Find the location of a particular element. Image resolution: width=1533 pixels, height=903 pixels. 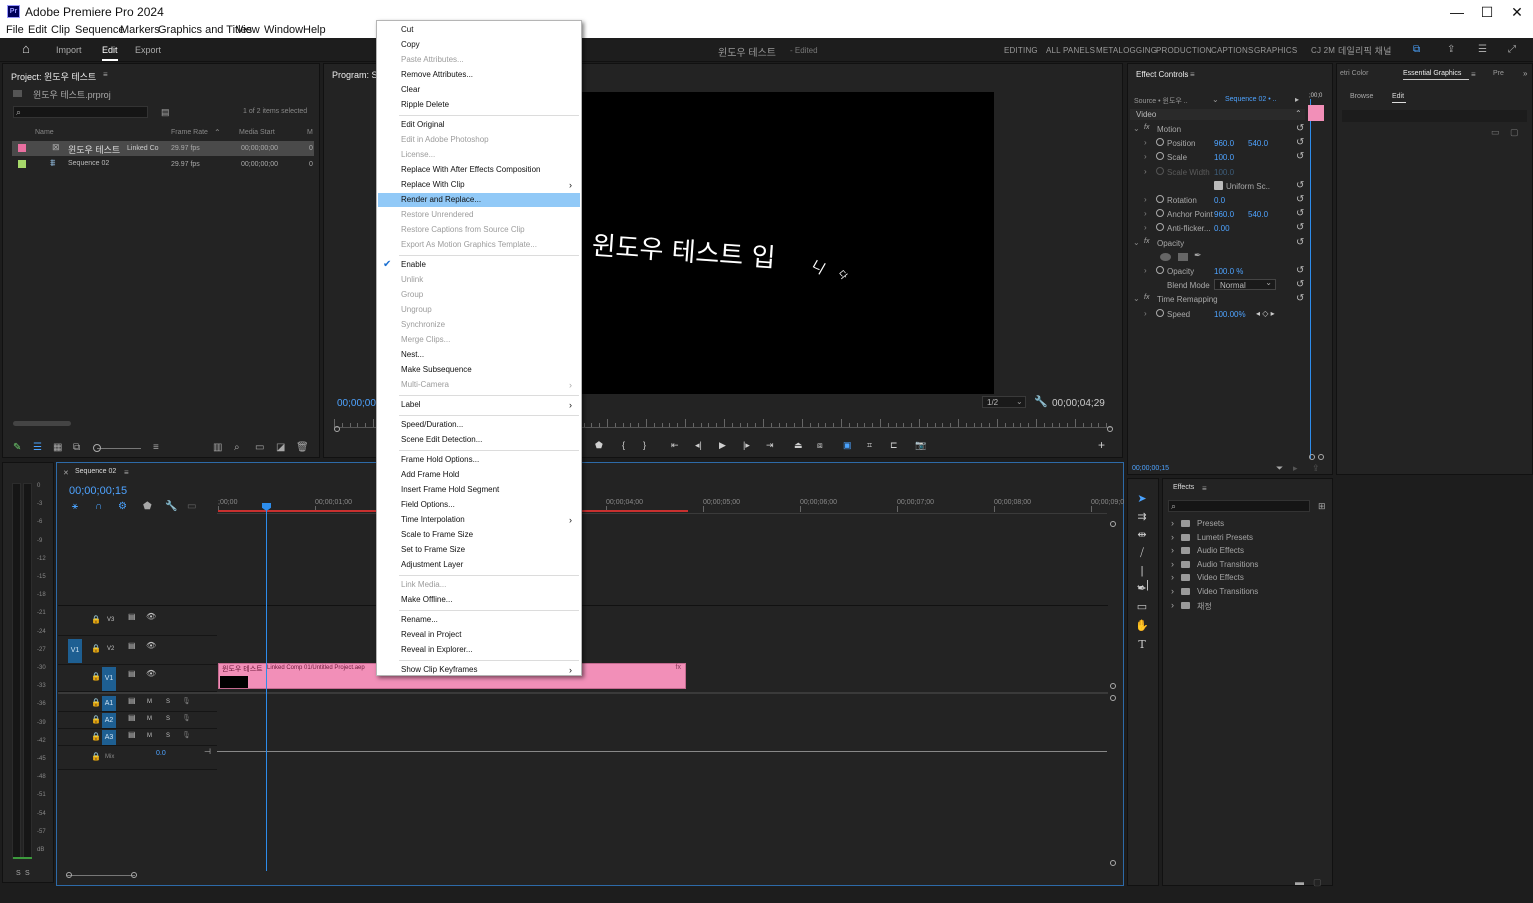

icon-view-icon: ▦ is located at coordinates (57, 448).